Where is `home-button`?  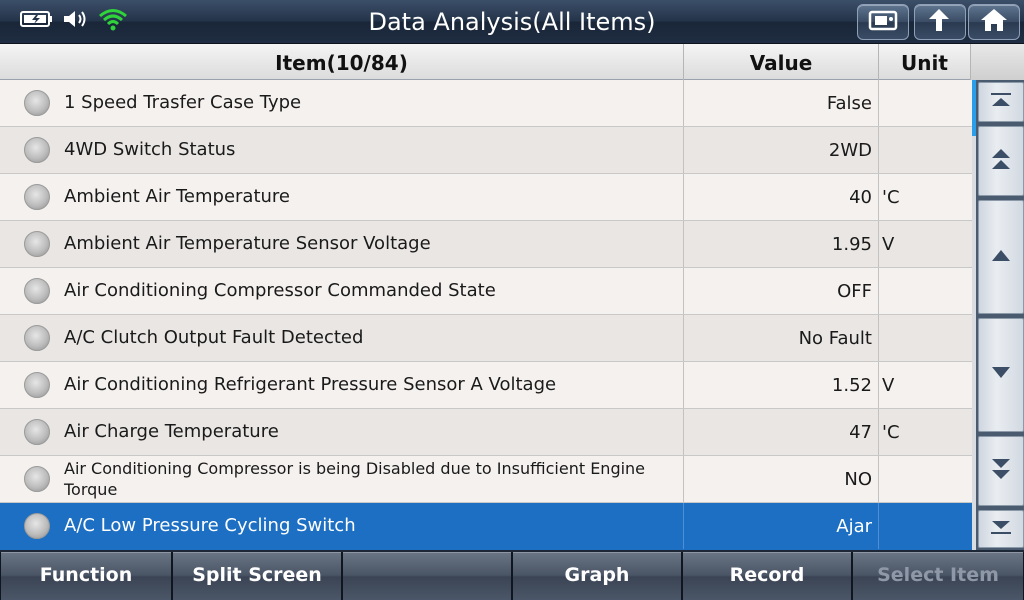 home-button is located at coordinates (994, 22).